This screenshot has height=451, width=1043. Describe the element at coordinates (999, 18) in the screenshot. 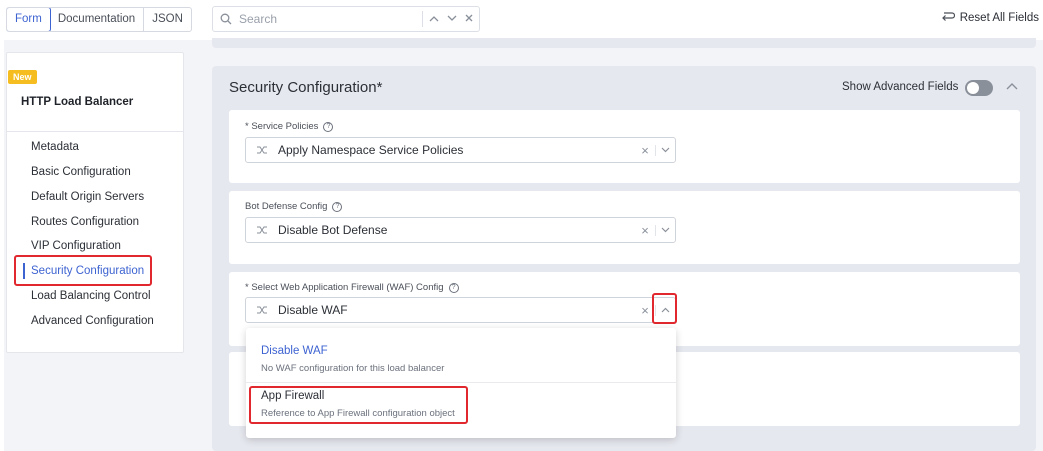

I see `reset-label: Reset All Fields` at that location.